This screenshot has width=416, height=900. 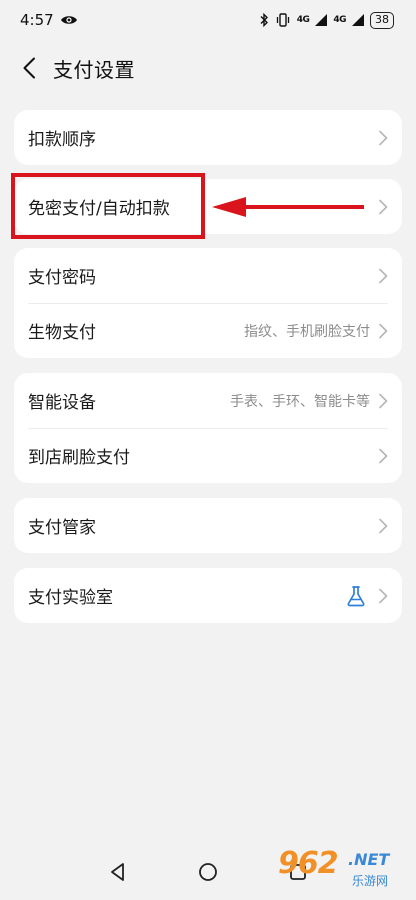 What do you see at coordinates (37, 20) in the screenshot?
I see `status-time: 4:57` at bounding box center [37, 20].